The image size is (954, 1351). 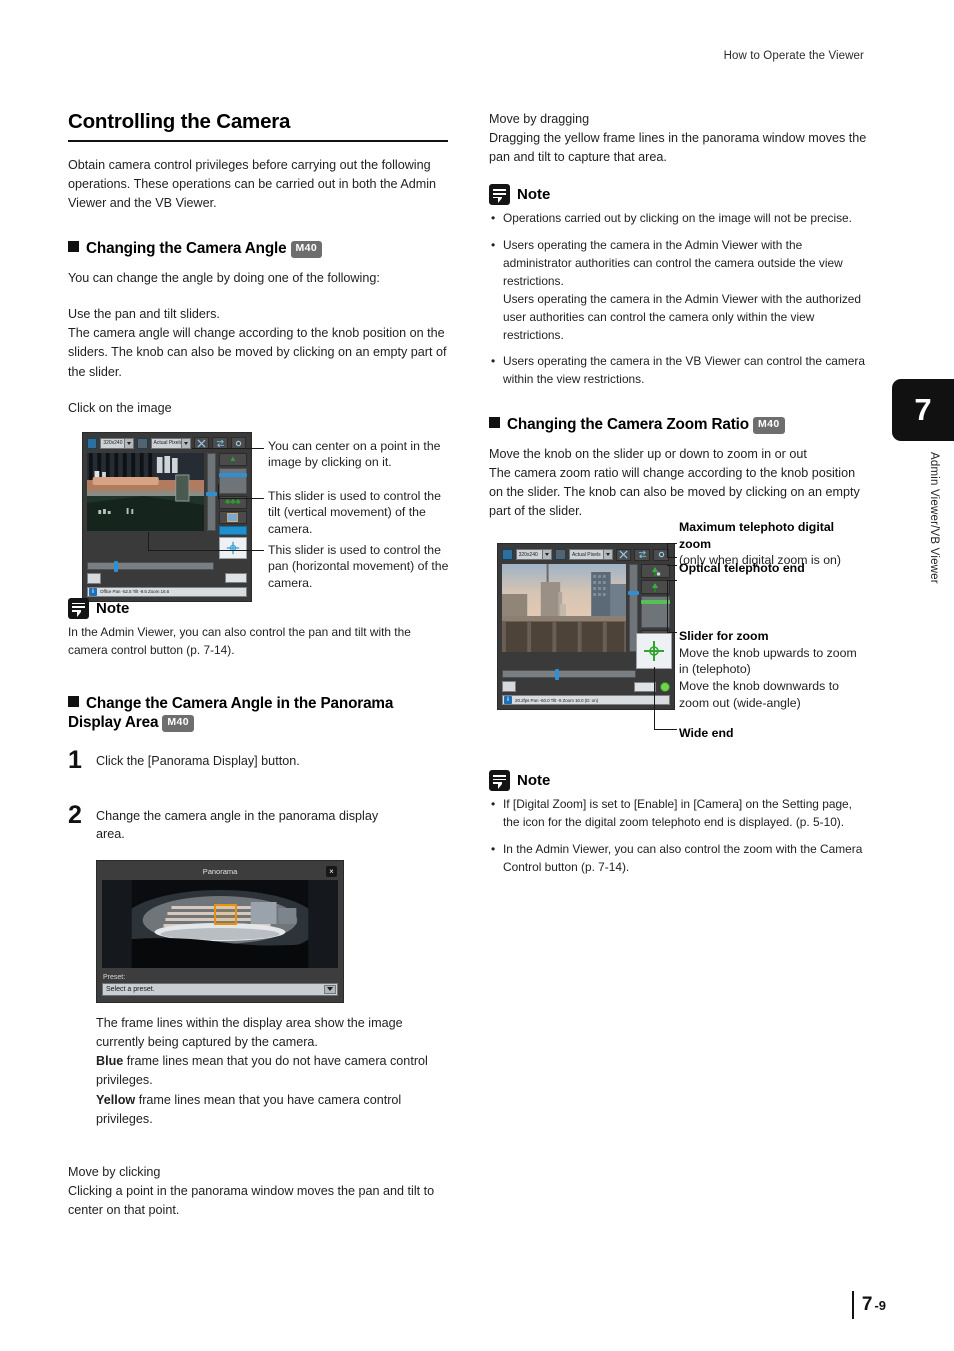 I want to click on recording-indicator, so click(x=665, y=686).